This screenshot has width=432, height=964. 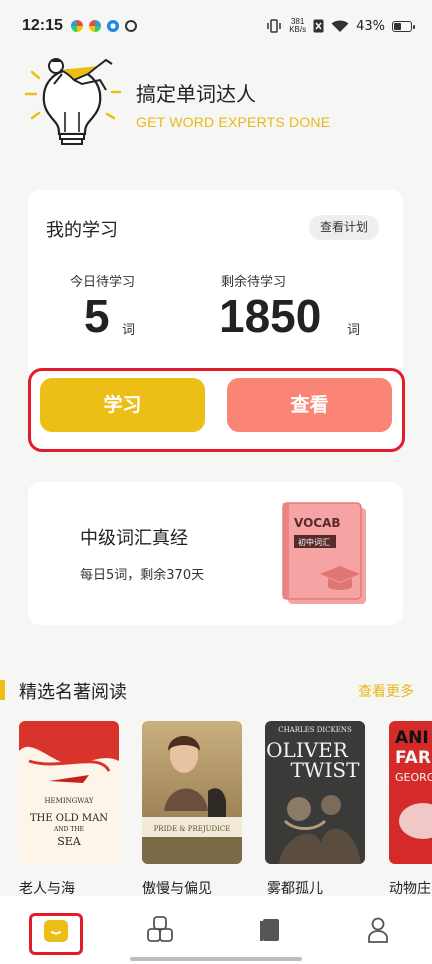 I want to click on net-speed: 381 KB/s, so click(x=297, y=26).